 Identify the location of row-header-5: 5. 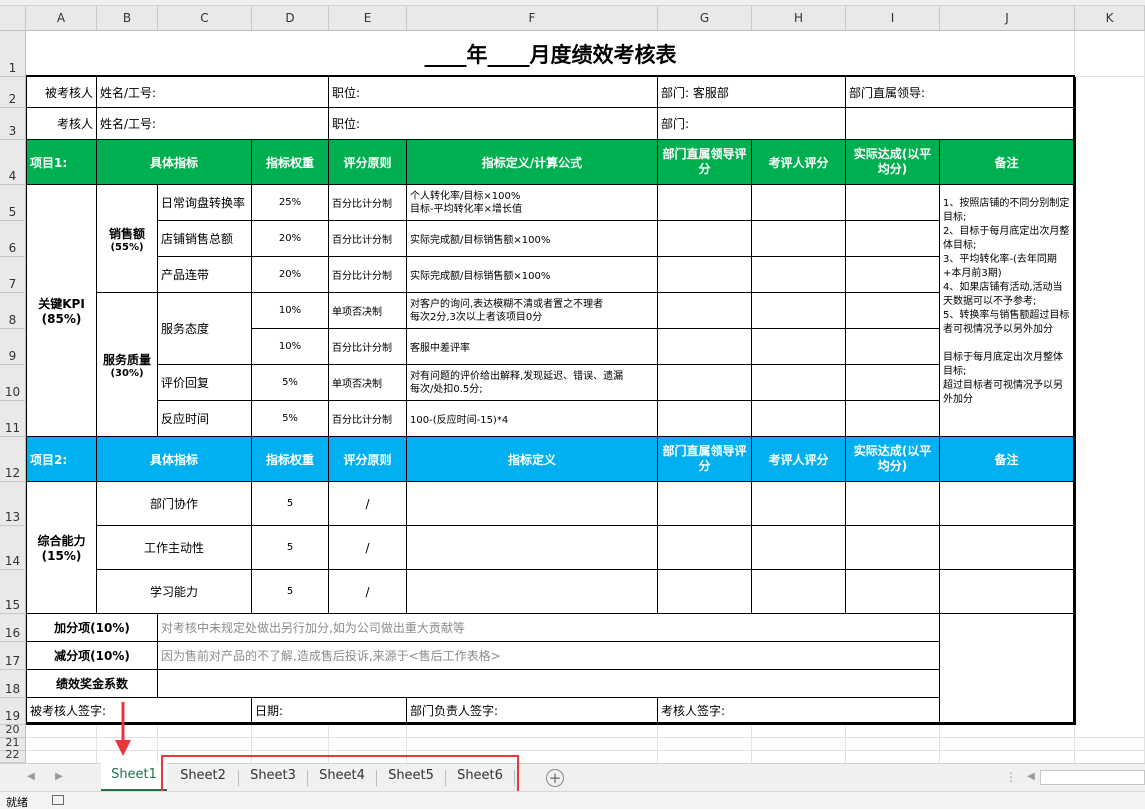
(13, 203).